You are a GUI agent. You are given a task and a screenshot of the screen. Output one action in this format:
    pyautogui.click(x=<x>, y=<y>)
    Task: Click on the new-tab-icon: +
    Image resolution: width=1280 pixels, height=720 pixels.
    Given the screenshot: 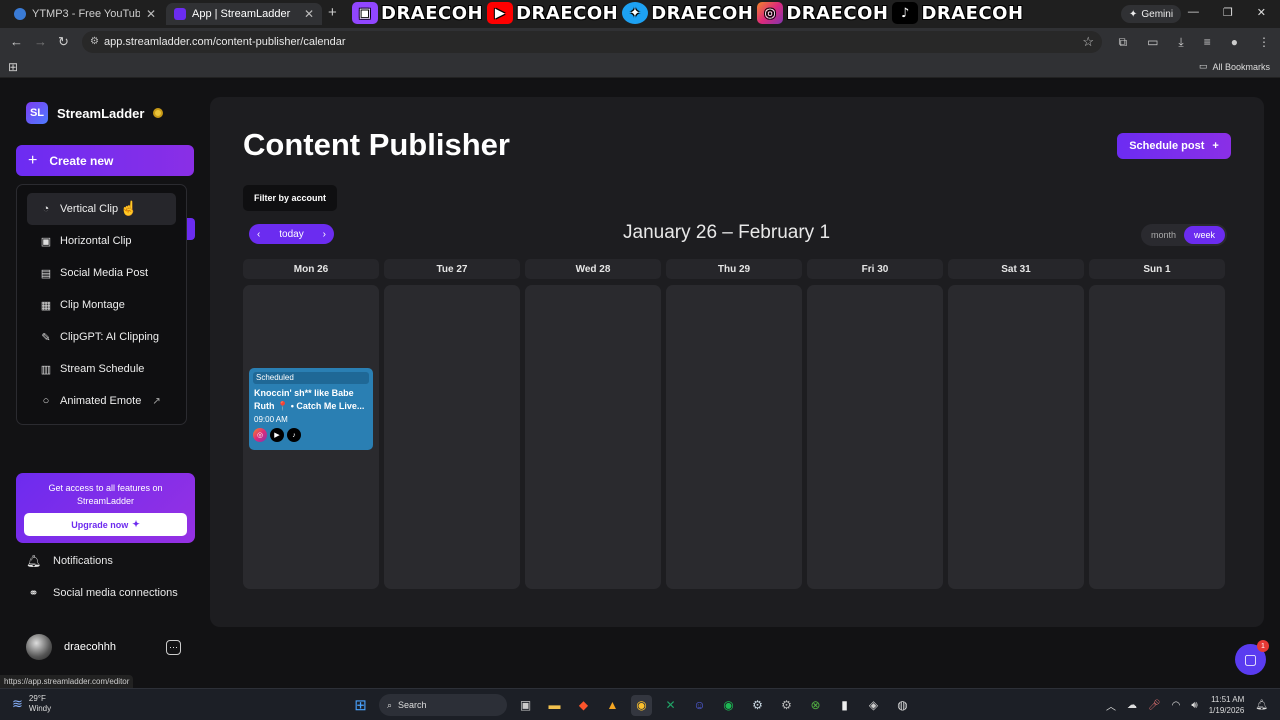 What is the action you would take?
    pyautogui.click(x=332, y=12)
    